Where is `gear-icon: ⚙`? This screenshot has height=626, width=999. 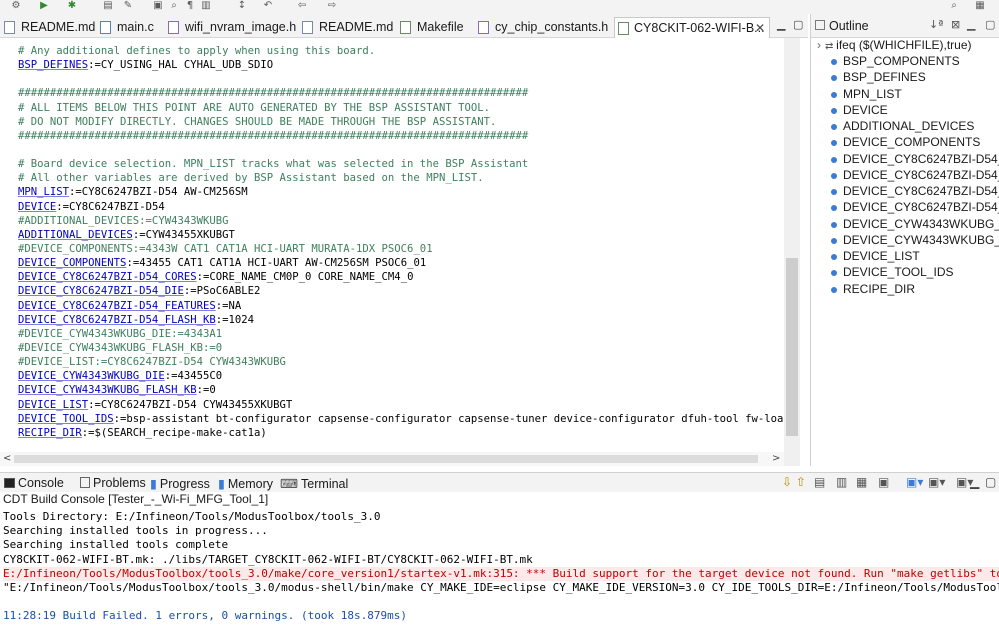
gear-icon: ⚙ is located at coordinates (16, 6).